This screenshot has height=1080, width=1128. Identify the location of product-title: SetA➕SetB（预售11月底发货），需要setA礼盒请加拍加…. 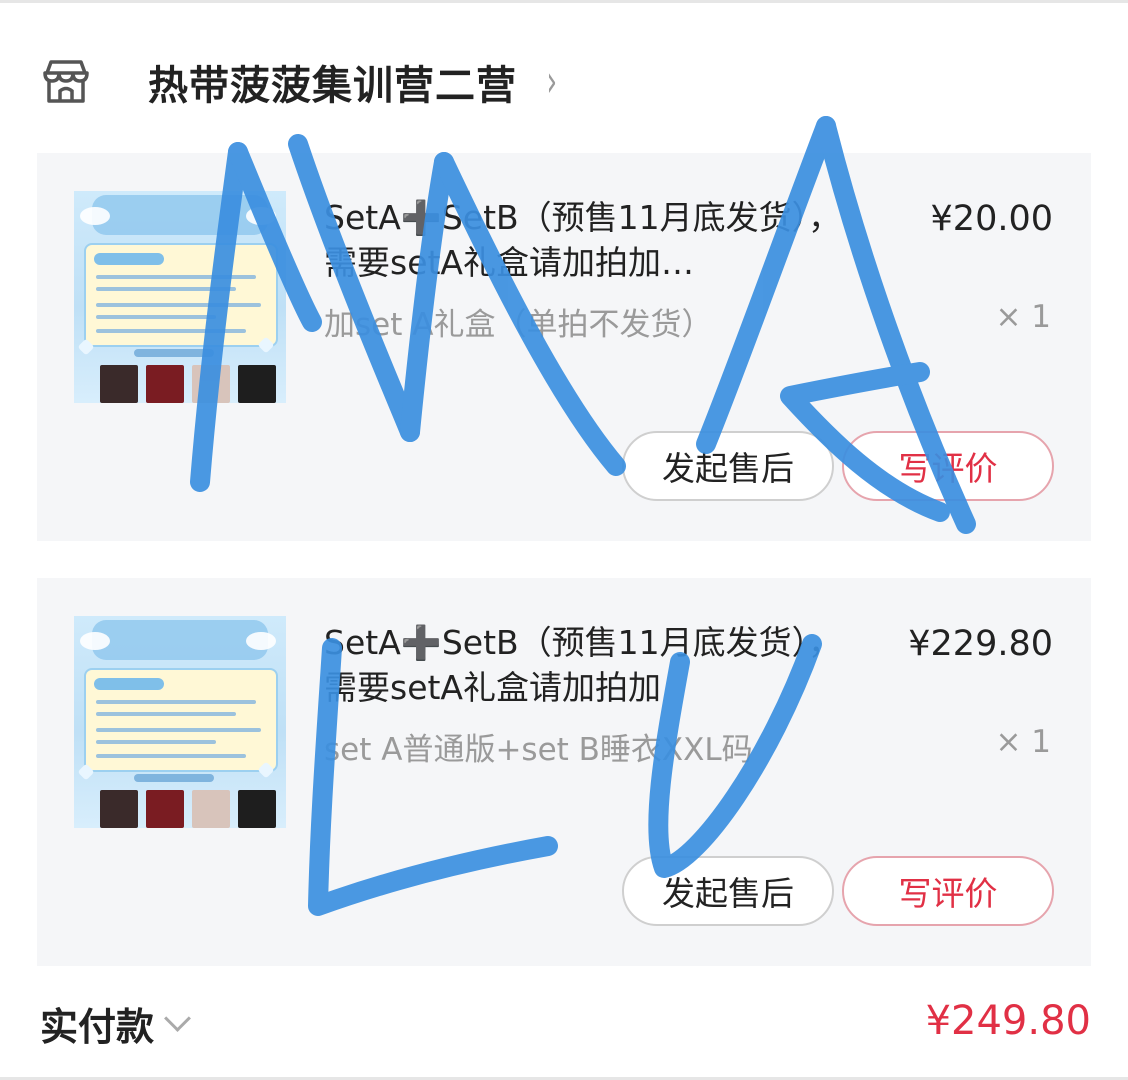
(598, 240).